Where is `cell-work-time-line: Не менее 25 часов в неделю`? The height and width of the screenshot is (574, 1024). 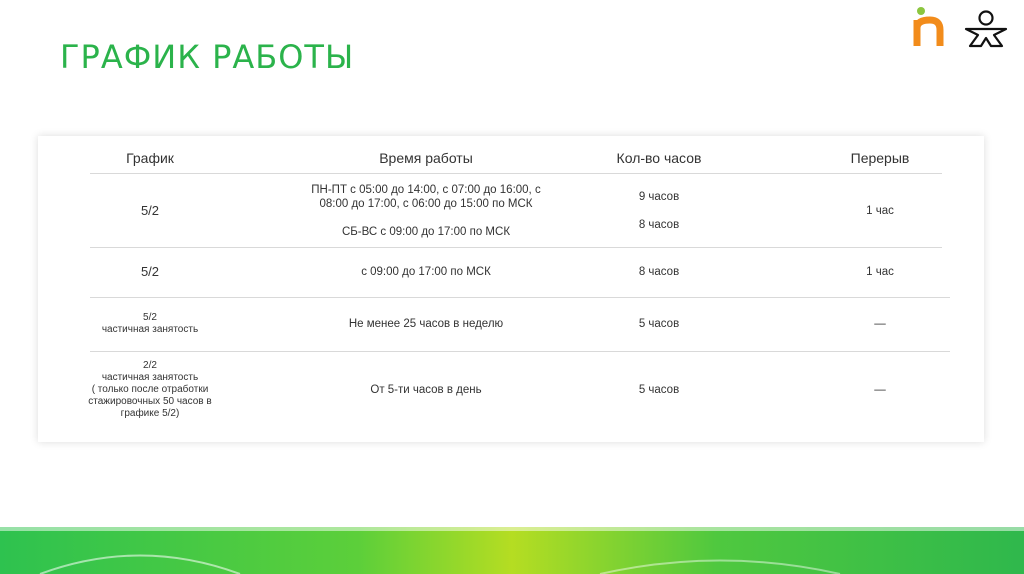
cell-work-time-line: Не менее 25 часов в неделю is located at coordinates (426, 324).